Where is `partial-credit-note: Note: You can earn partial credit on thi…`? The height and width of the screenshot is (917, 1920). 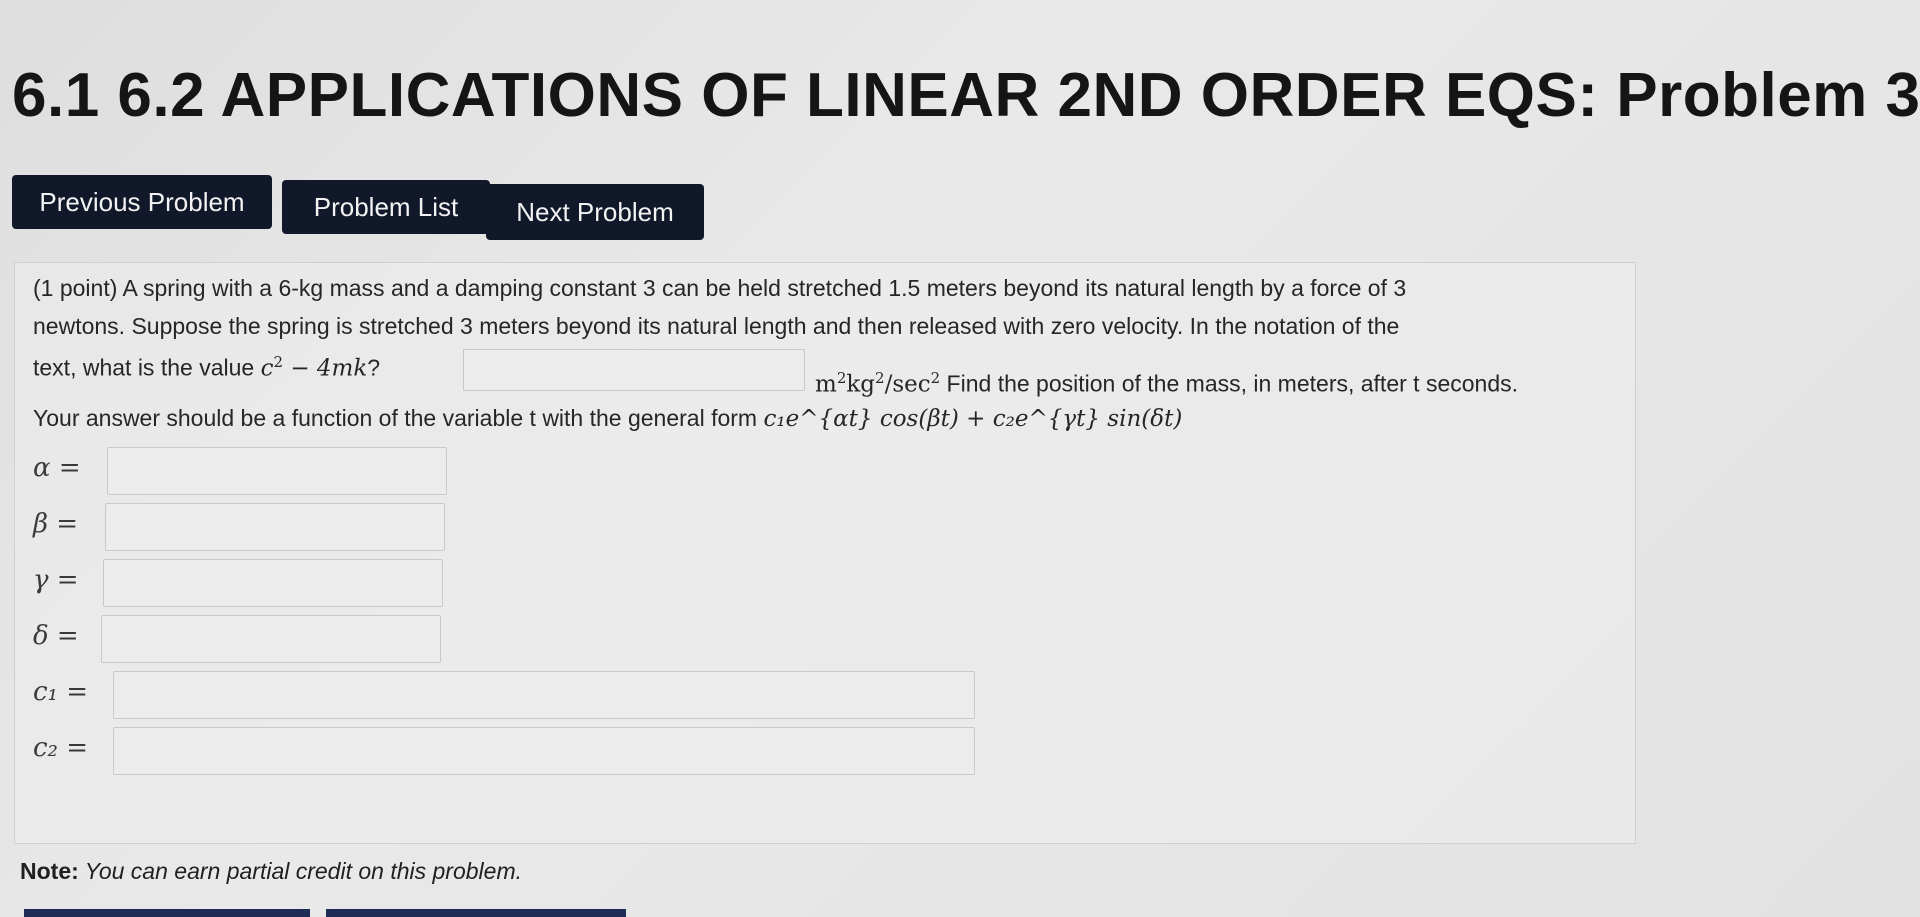 partial-credit-note: Note: You can earn partial credit on thi… is located at coordinates (271, 871).